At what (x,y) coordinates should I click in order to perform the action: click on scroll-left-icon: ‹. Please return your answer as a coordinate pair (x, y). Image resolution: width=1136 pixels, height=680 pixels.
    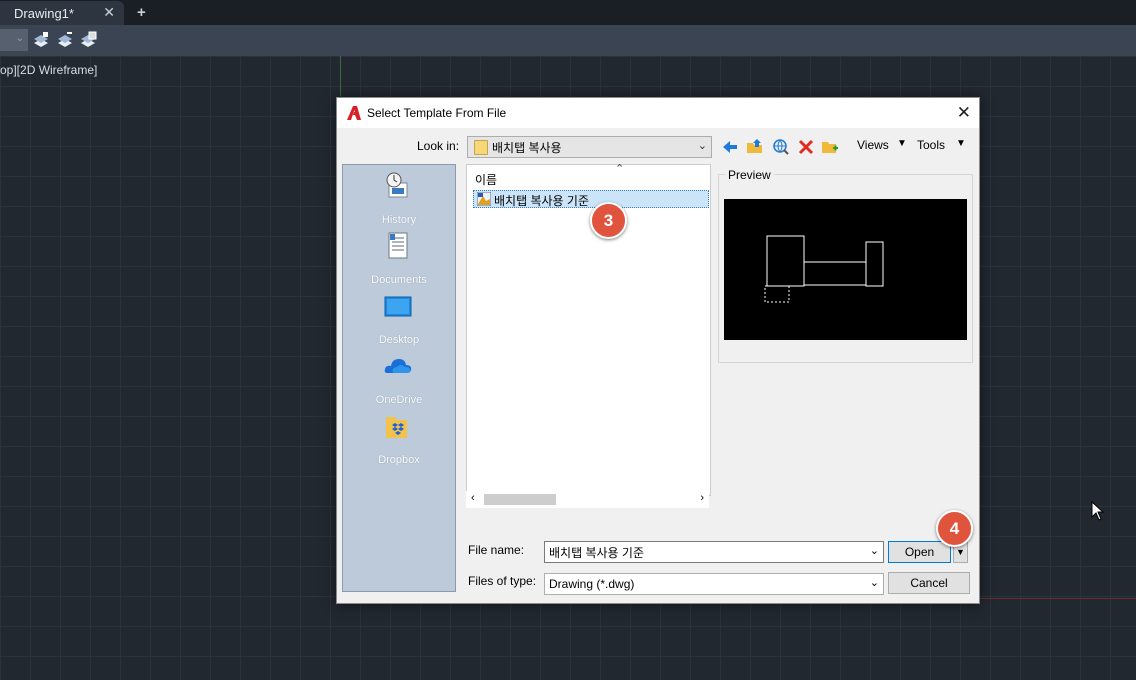
    Looking at the image, I should click on (473, 498).